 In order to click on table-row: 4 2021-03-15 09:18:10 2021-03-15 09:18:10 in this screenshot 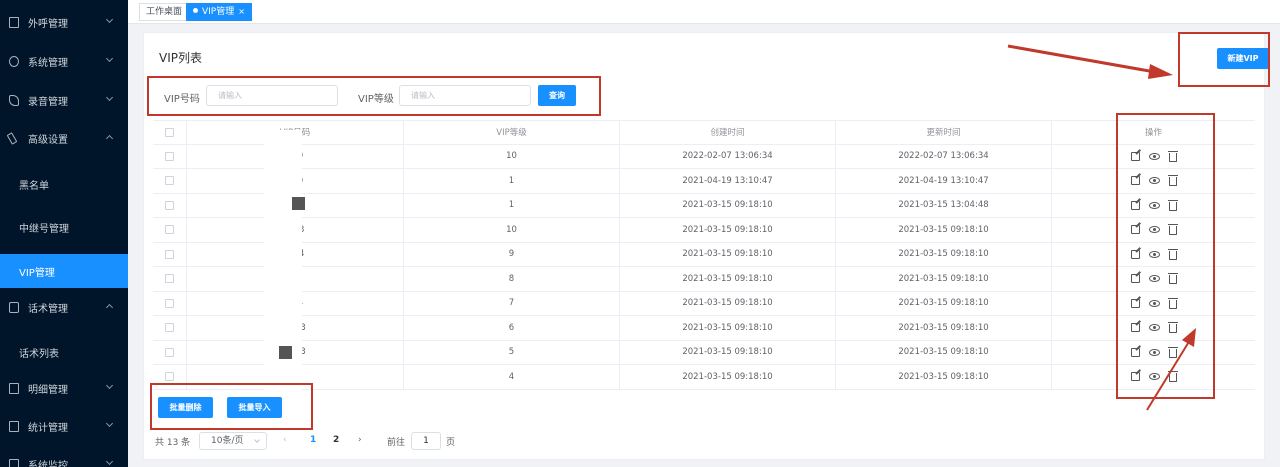, I will do `click(704, 377)`.